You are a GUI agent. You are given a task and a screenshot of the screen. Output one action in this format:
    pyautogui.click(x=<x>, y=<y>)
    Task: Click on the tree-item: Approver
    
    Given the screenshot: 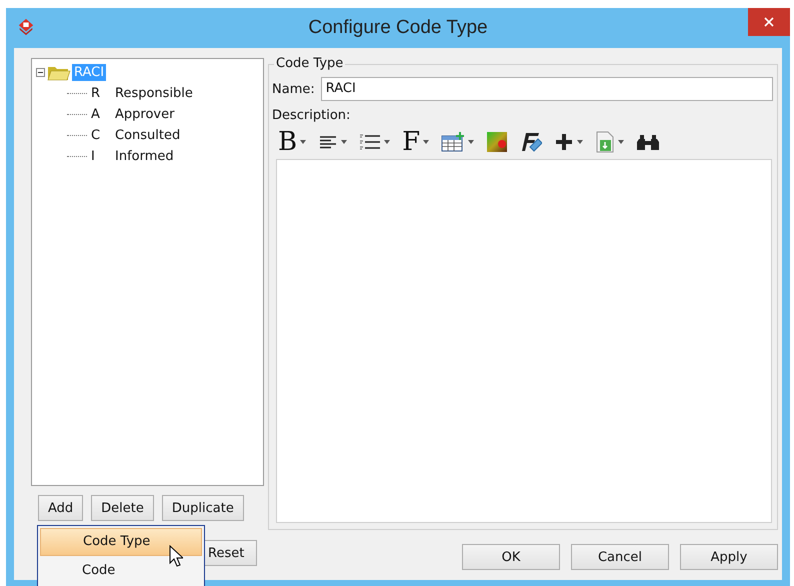 What is the action you would take?
    pyautogui.click(x=144, y=114)
    